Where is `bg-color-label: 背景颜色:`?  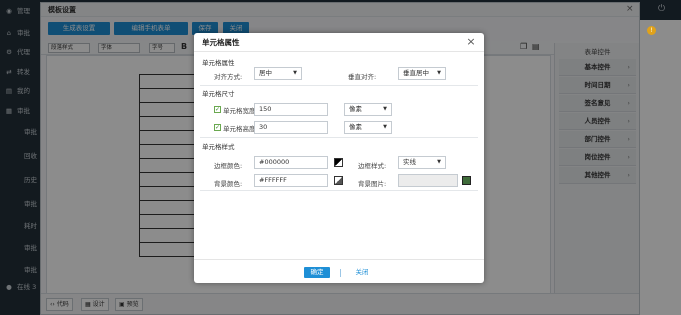
bg-color-label: 背景颜色: is located at coordinates (228, 184).